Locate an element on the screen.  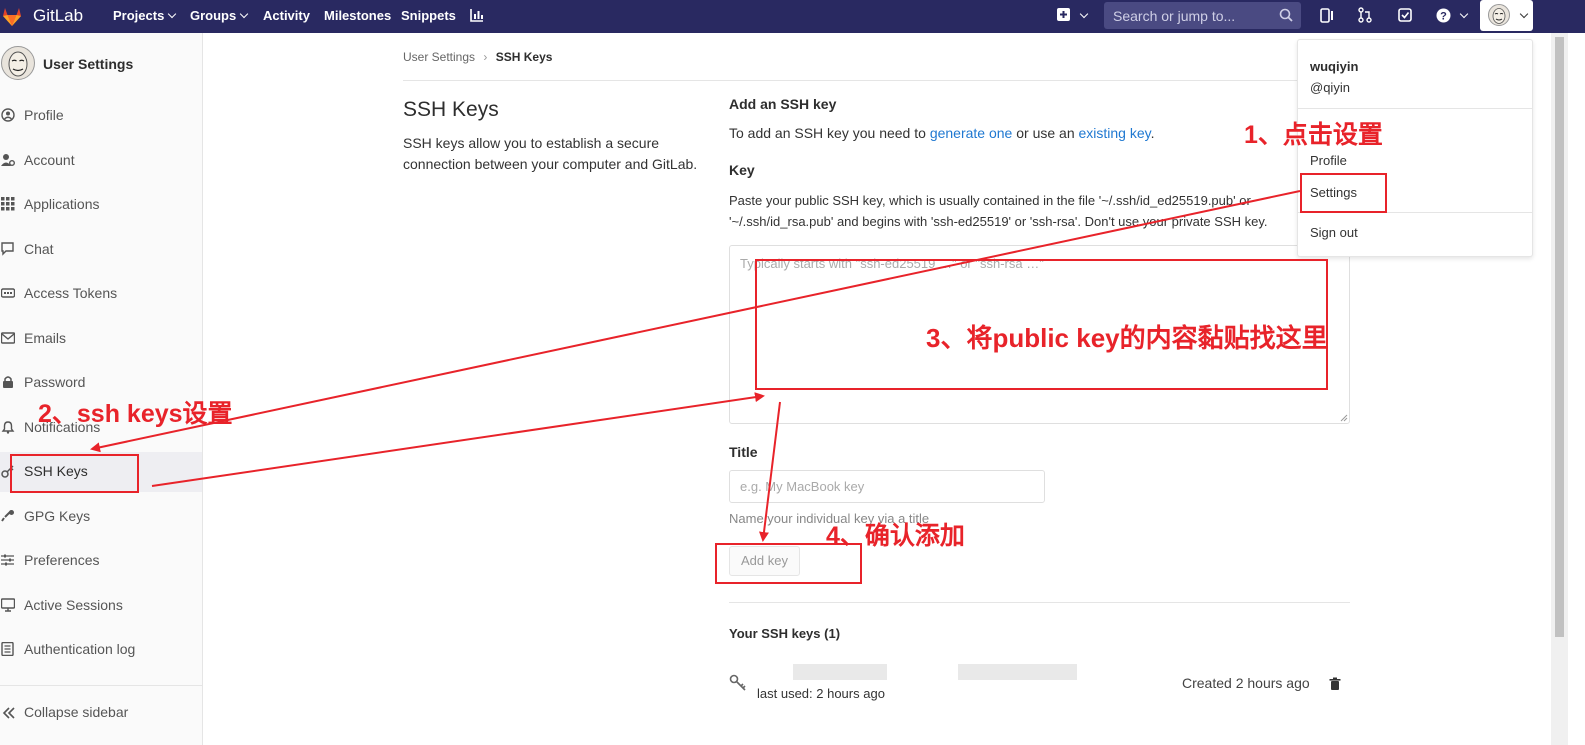
bell-icon is located at coordinates (8, 427).